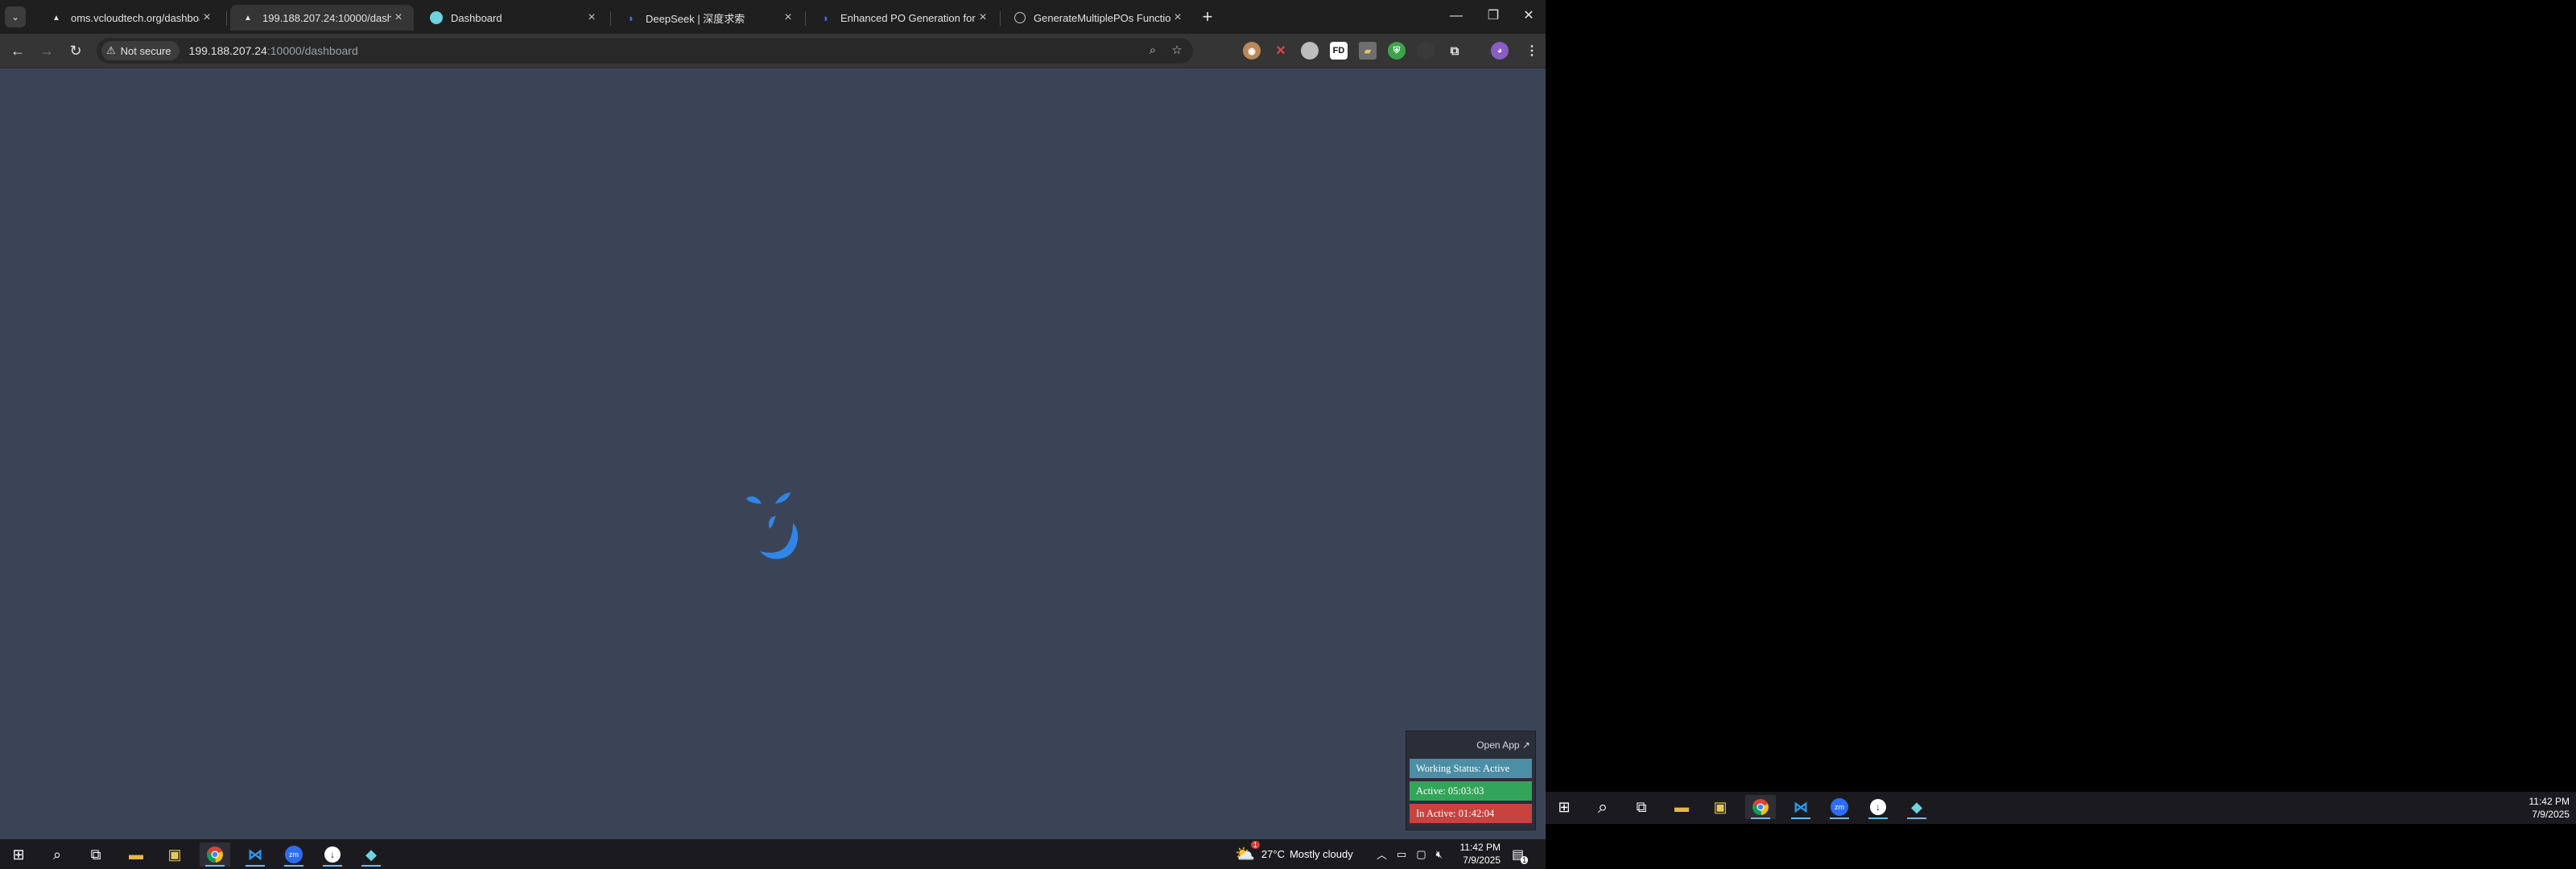 The width and height of the screenshot is (2576, 869). I want to click on secondary-taskbar: ⊞ ⌕ ⧉ ▬ ▣ ⋈ zm ↓ ◆ 11:42 PM 7/9/2025, so click(2061, 808).